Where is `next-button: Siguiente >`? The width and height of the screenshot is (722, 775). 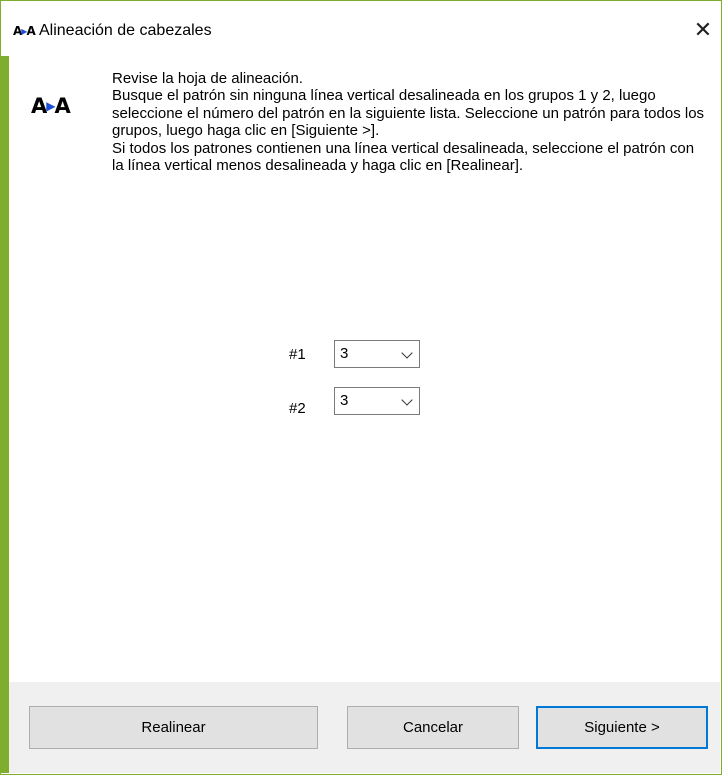 next-button: Siguiente > is located at coordinates (622, 727).